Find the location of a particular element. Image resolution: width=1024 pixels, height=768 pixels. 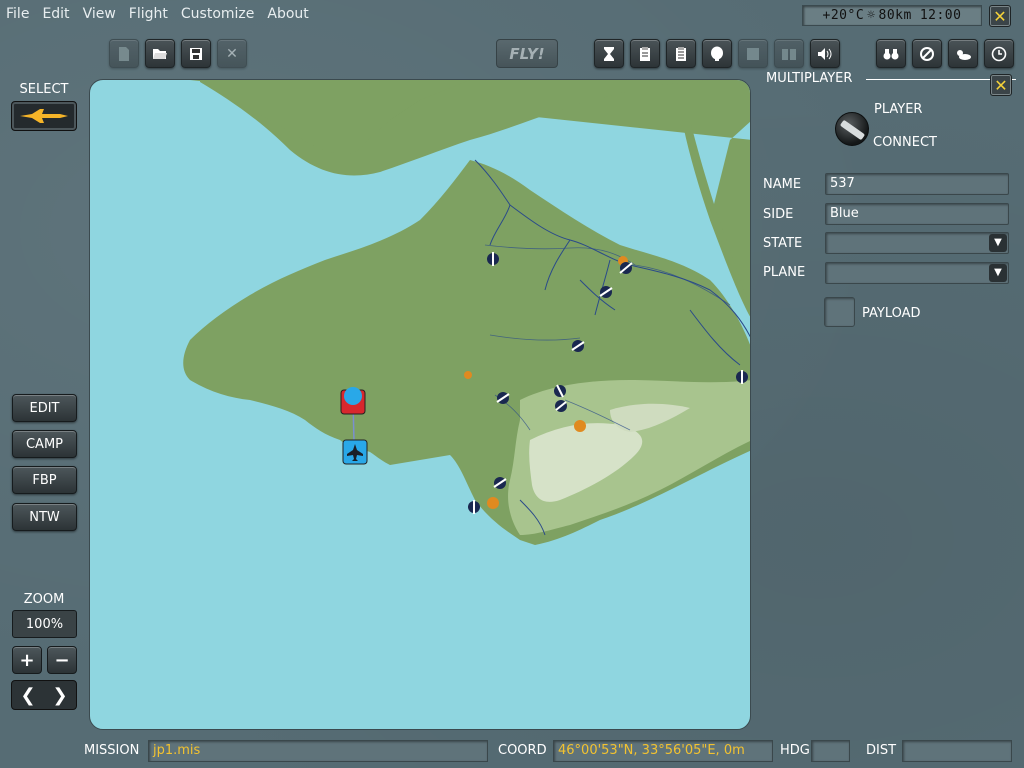

jet-silhouette-icon is located at coordinates (44, 116).